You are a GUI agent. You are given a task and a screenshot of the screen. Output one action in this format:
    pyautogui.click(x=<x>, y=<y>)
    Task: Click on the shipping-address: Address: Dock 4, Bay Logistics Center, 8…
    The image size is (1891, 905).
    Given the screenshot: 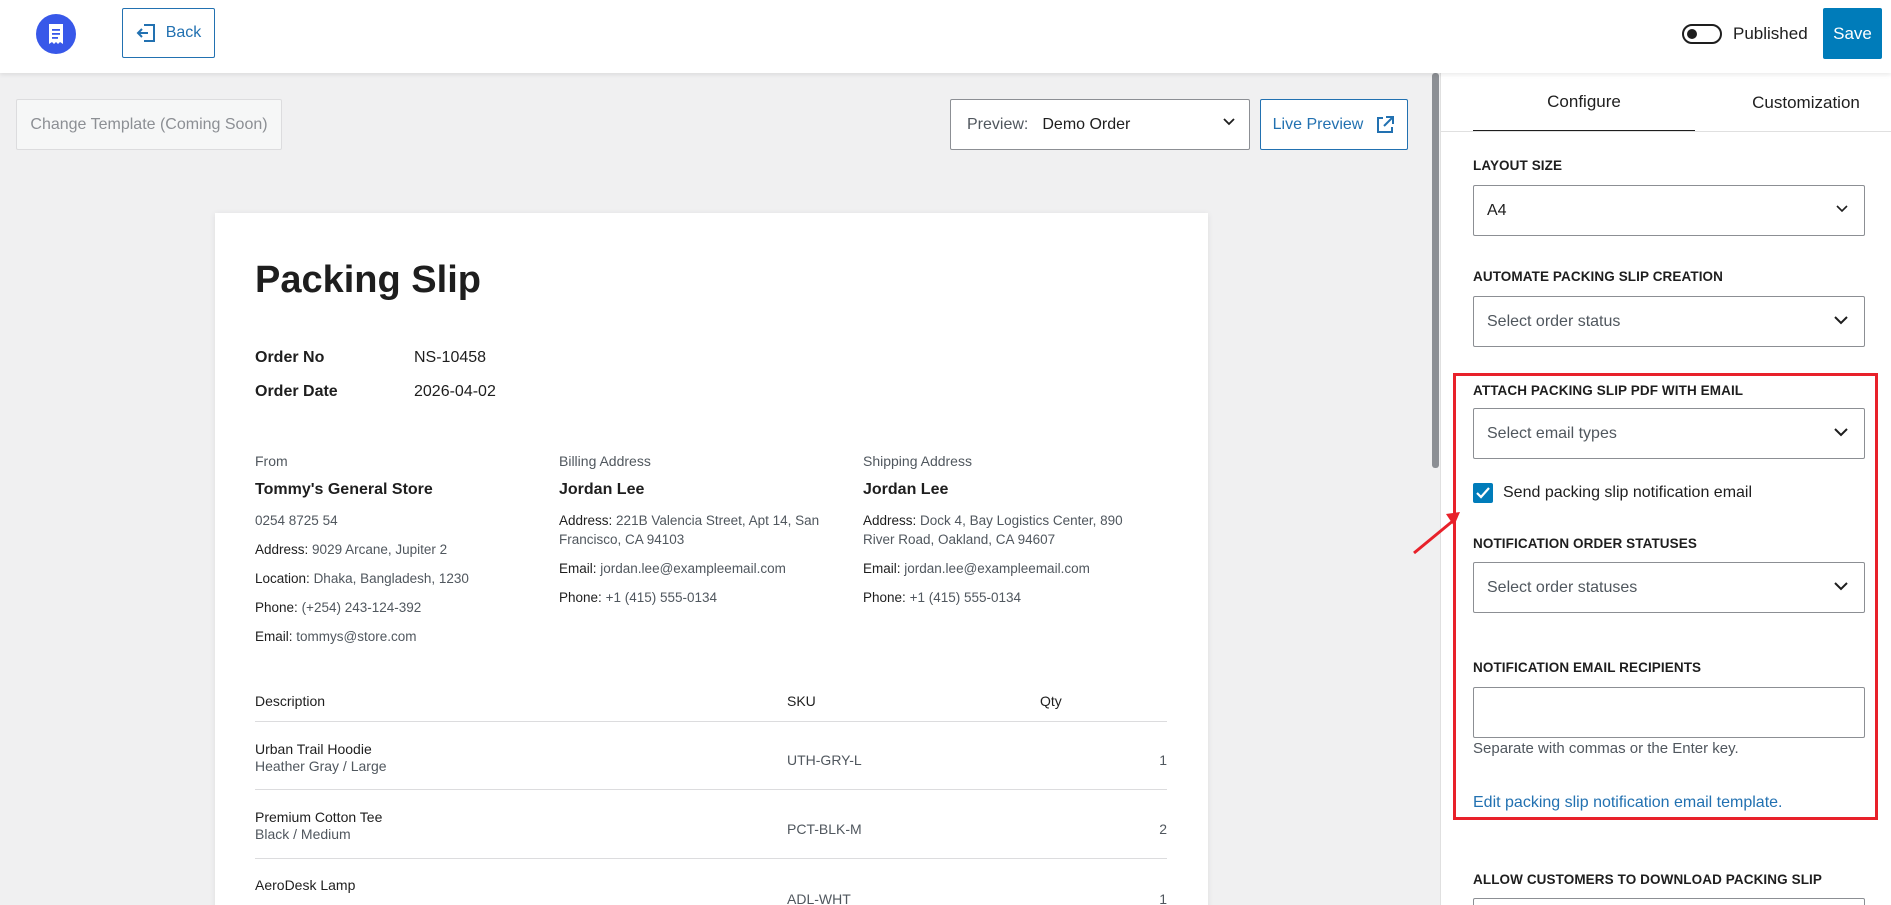 What is the action you would take?
    pyautogui.click(x=993, y=530)
    